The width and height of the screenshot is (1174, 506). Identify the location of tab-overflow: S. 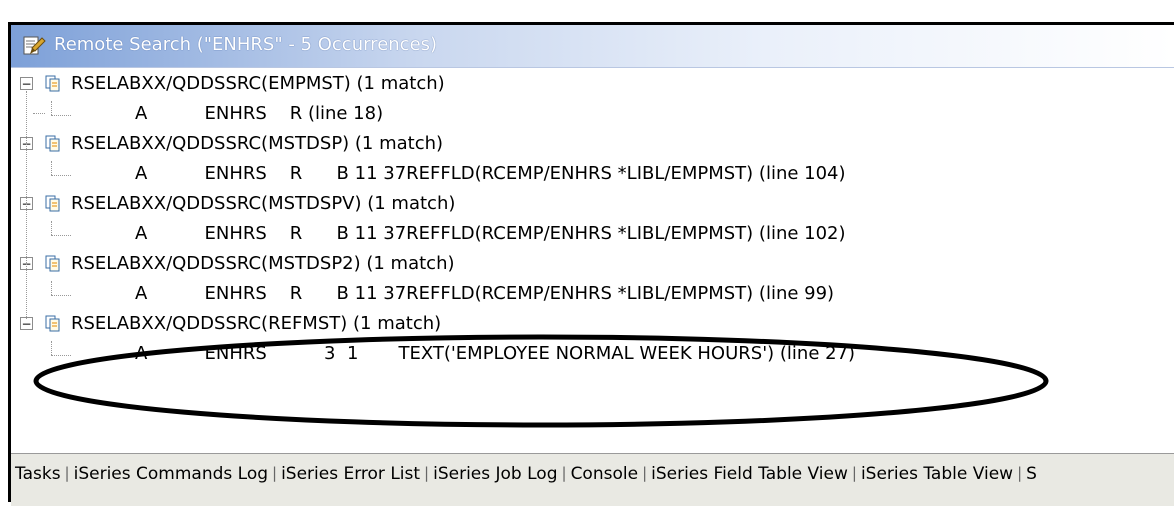
(1031, 474).